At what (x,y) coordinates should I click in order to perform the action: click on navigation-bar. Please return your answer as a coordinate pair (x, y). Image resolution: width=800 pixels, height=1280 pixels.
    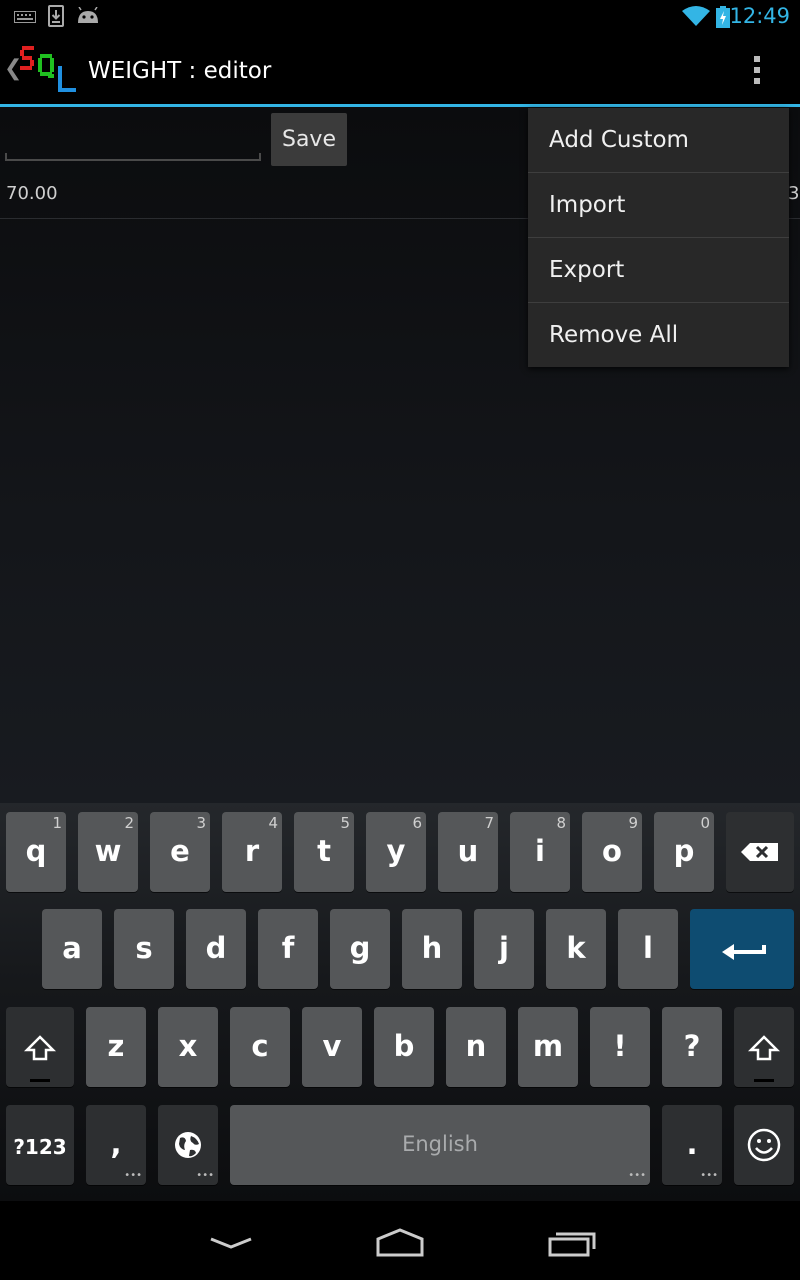
    Looking at the image, I should click on (400, 1240).